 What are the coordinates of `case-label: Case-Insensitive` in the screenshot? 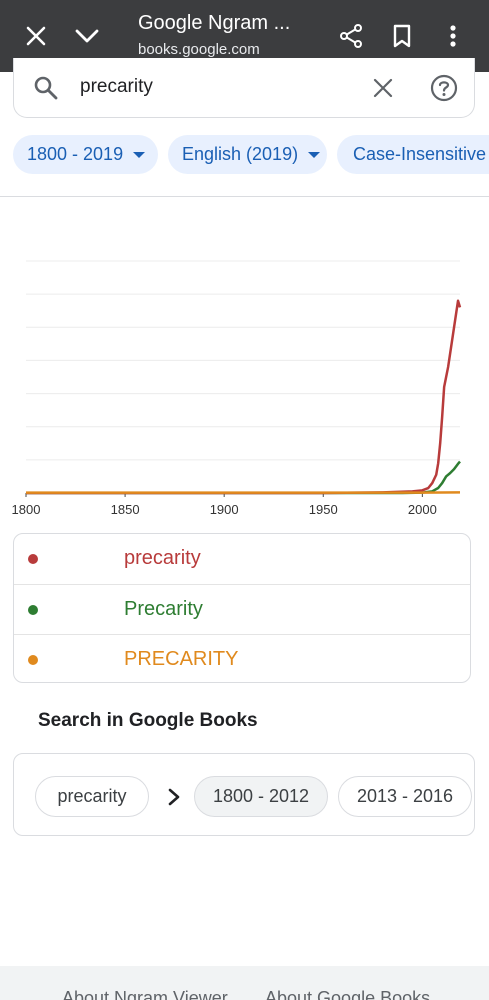 It's located at (420, 154).